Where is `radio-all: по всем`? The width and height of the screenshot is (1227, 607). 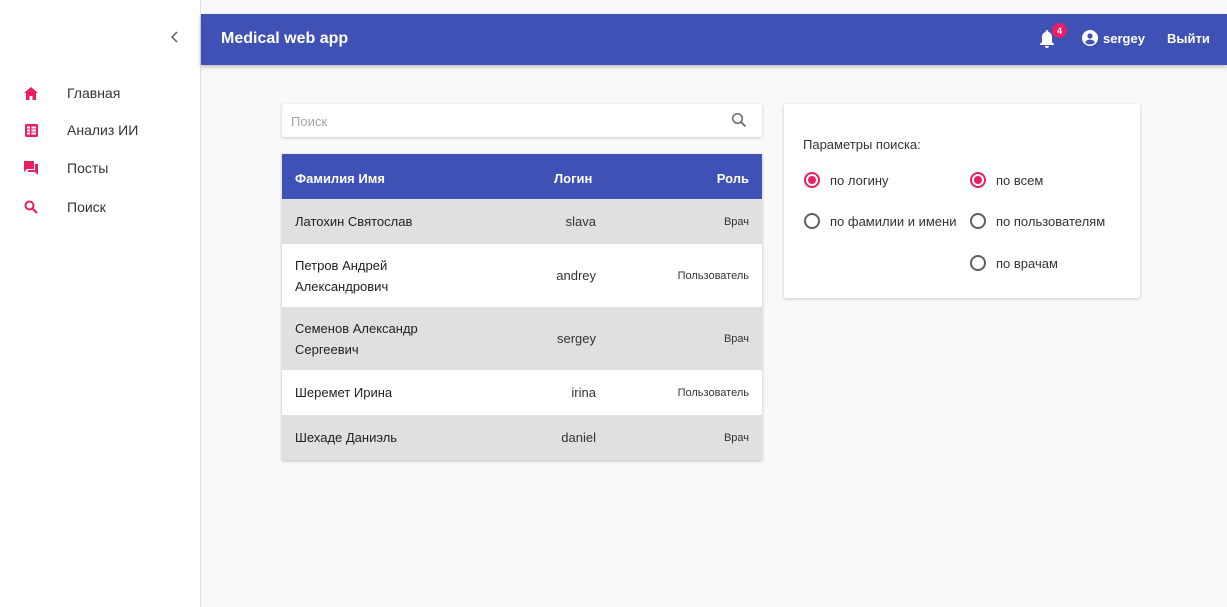 radio-all: по всем is located at coordinates (1006, 180).